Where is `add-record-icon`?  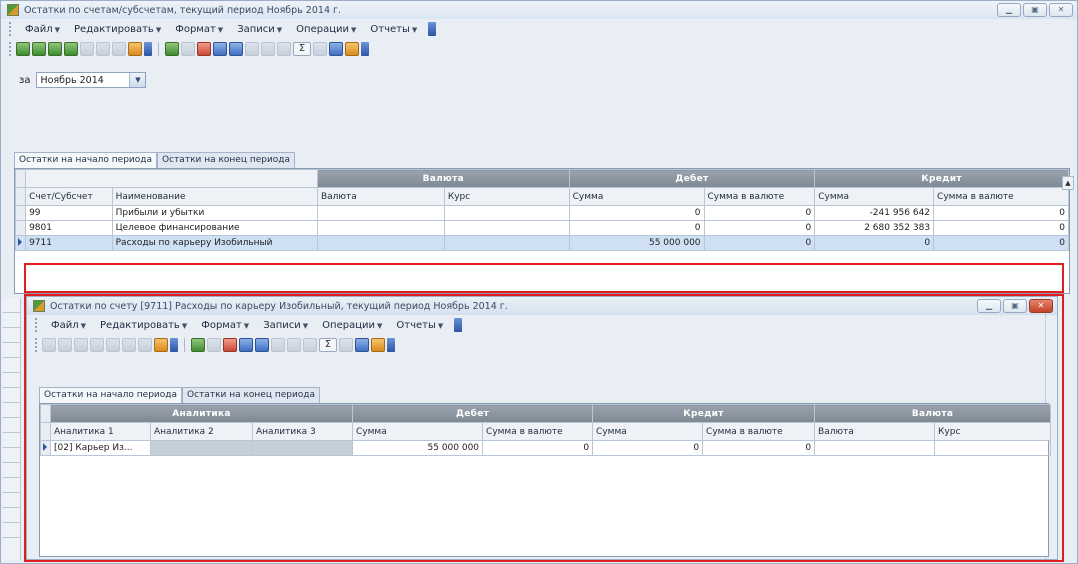
add-record-icon is located at coordinates (87, 49).